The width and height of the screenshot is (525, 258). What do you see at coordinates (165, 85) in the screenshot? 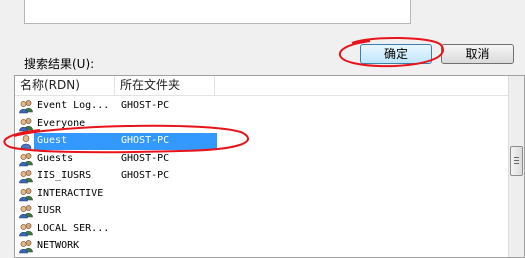
I see `column-header-folder: 所在文件夹` at bounding box center [165, 85].